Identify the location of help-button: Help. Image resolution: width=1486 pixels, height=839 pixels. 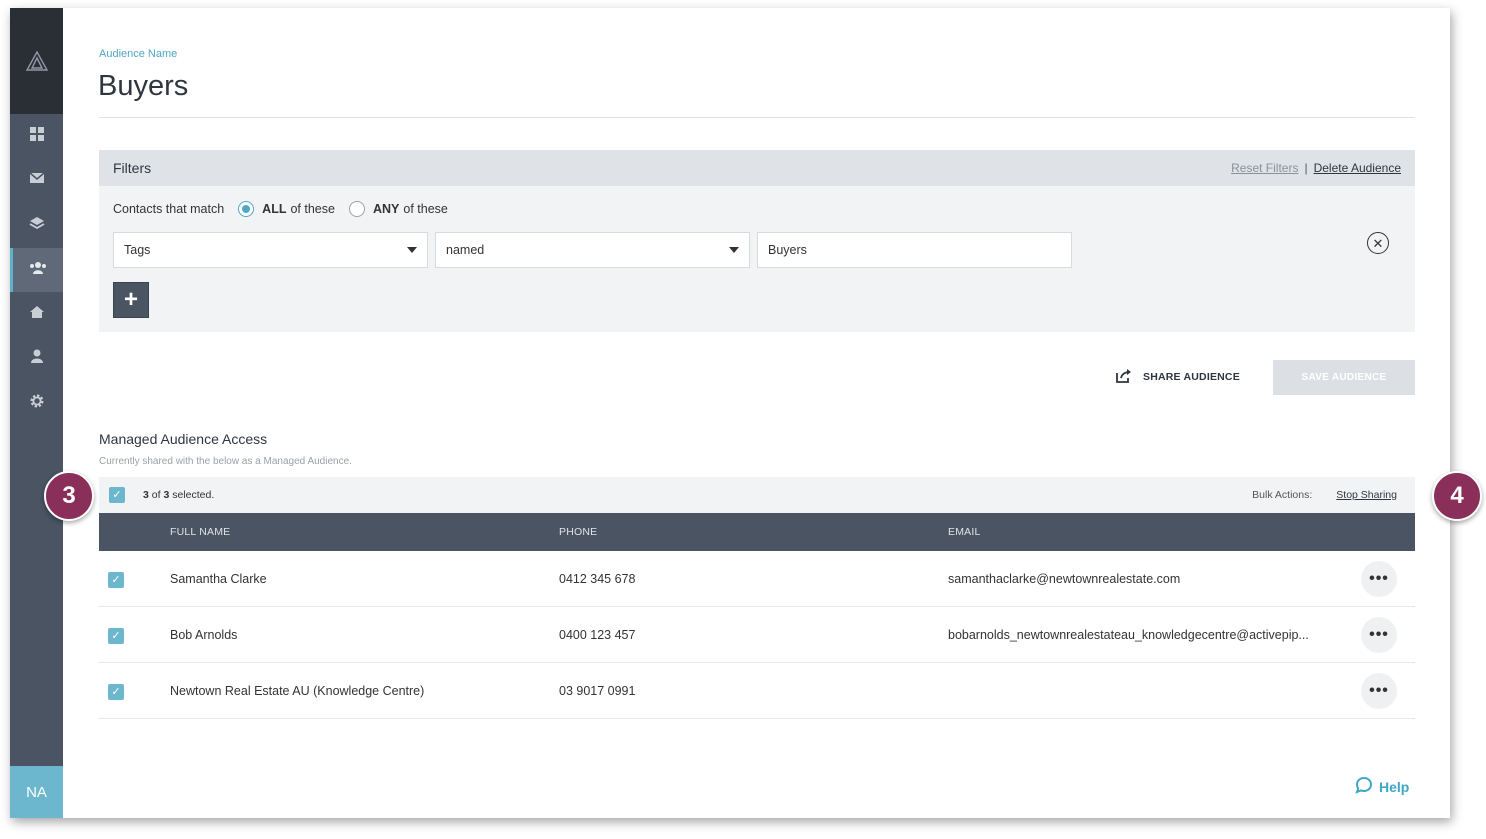
(1382, 786).